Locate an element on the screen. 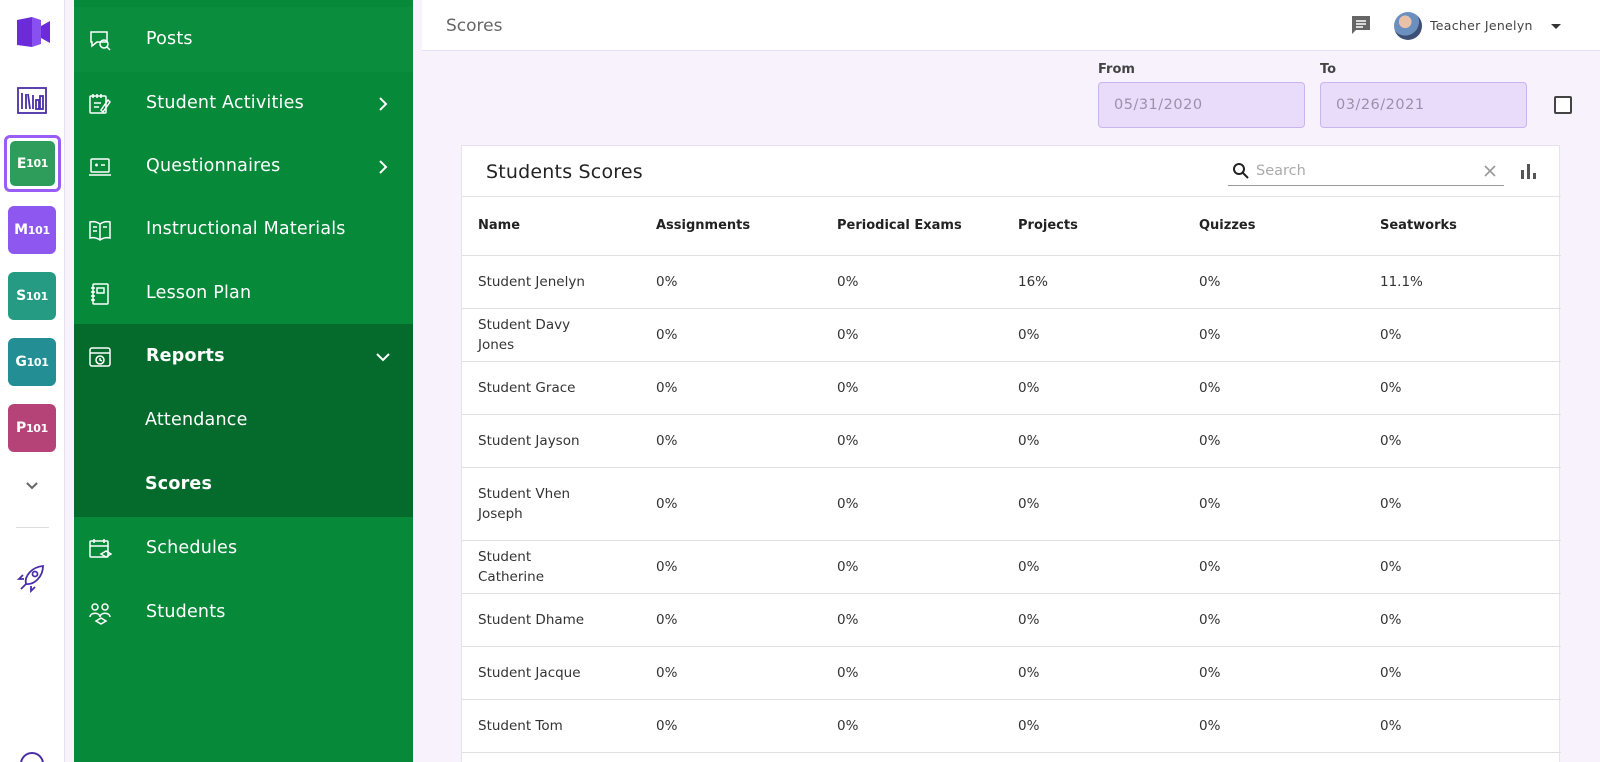  sidebar-item-posts: Posts is located at coordinates (243, 39).